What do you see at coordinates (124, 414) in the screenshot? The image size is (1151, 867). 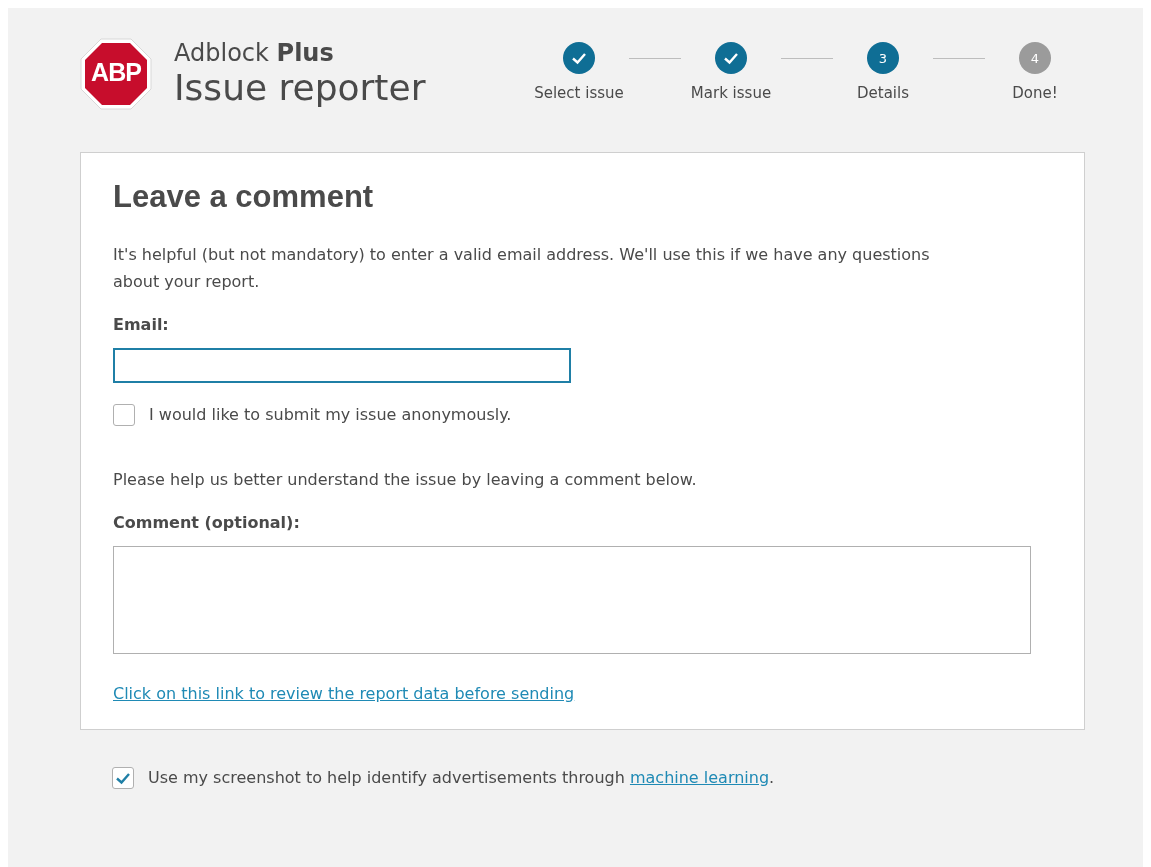 I see `anonymous-checkbox` at bounding box center [124, 414].